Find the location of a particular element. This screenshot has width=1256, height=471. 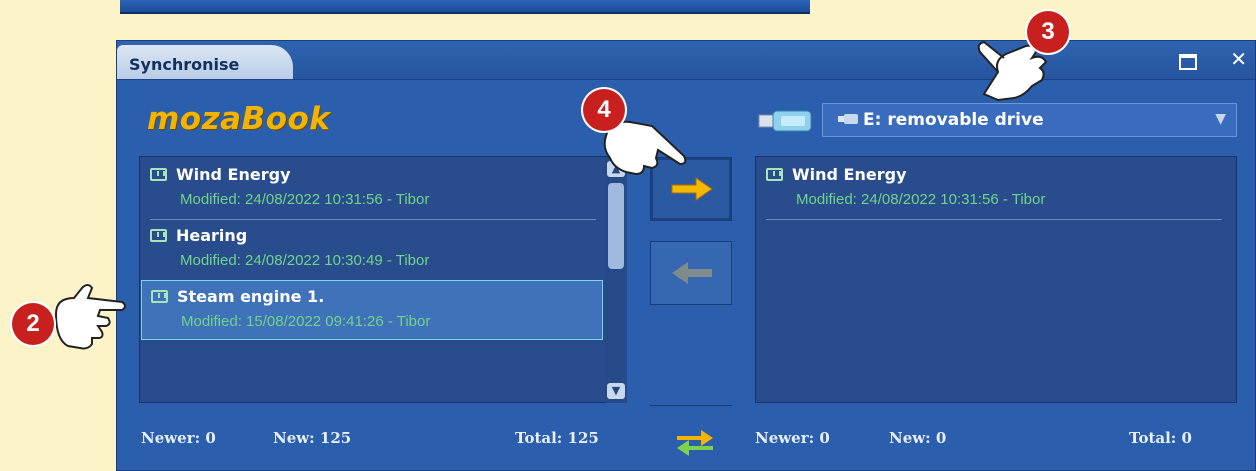

arrow-right-icon is located at coordinates (692, 189).